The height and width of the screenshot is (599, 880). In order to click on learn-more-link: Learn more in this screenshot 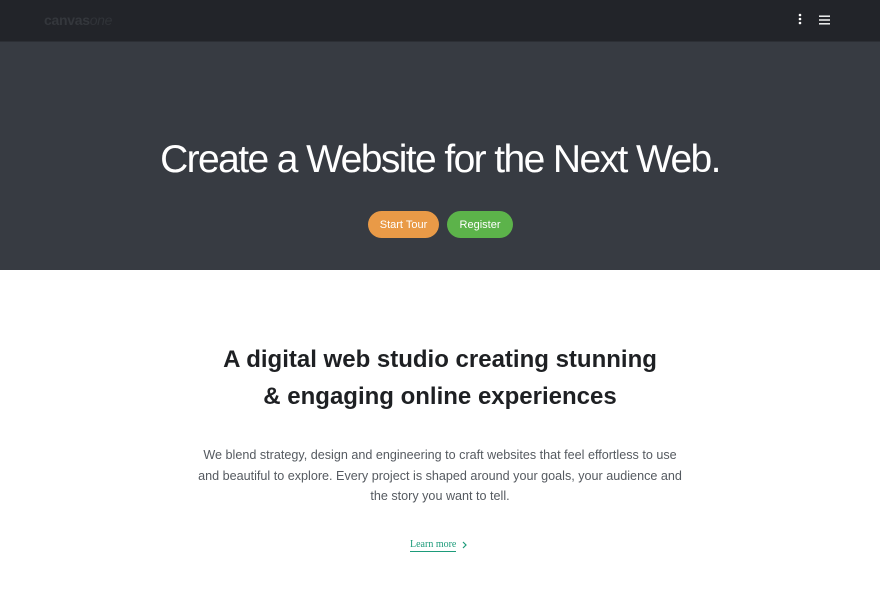, I will do `click(439, 545)`.